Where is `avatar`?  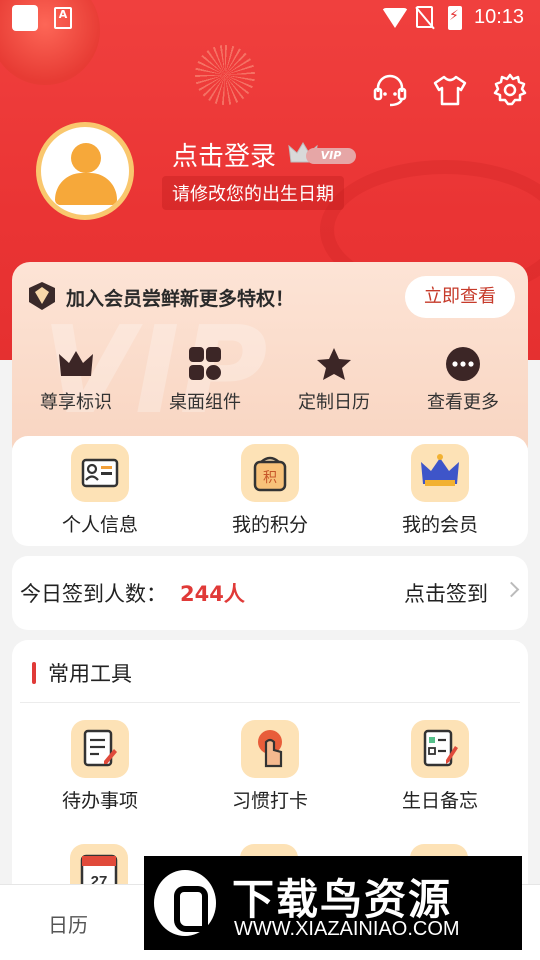
avatar is located at coordinates (85, 171).